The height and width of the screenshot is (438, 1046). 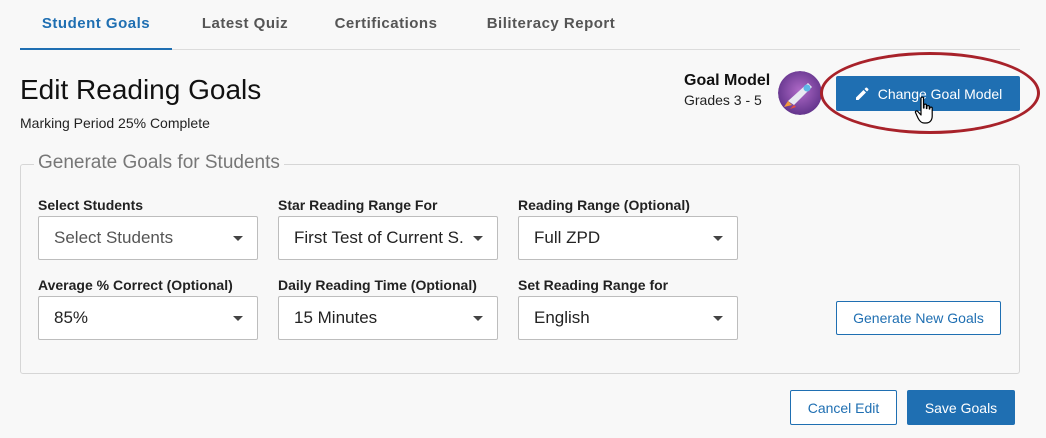 What do you see at coordinates (91, 205) in the screenshot?
I see `select-students-label: Select Students` at bounding box center [91, 205].